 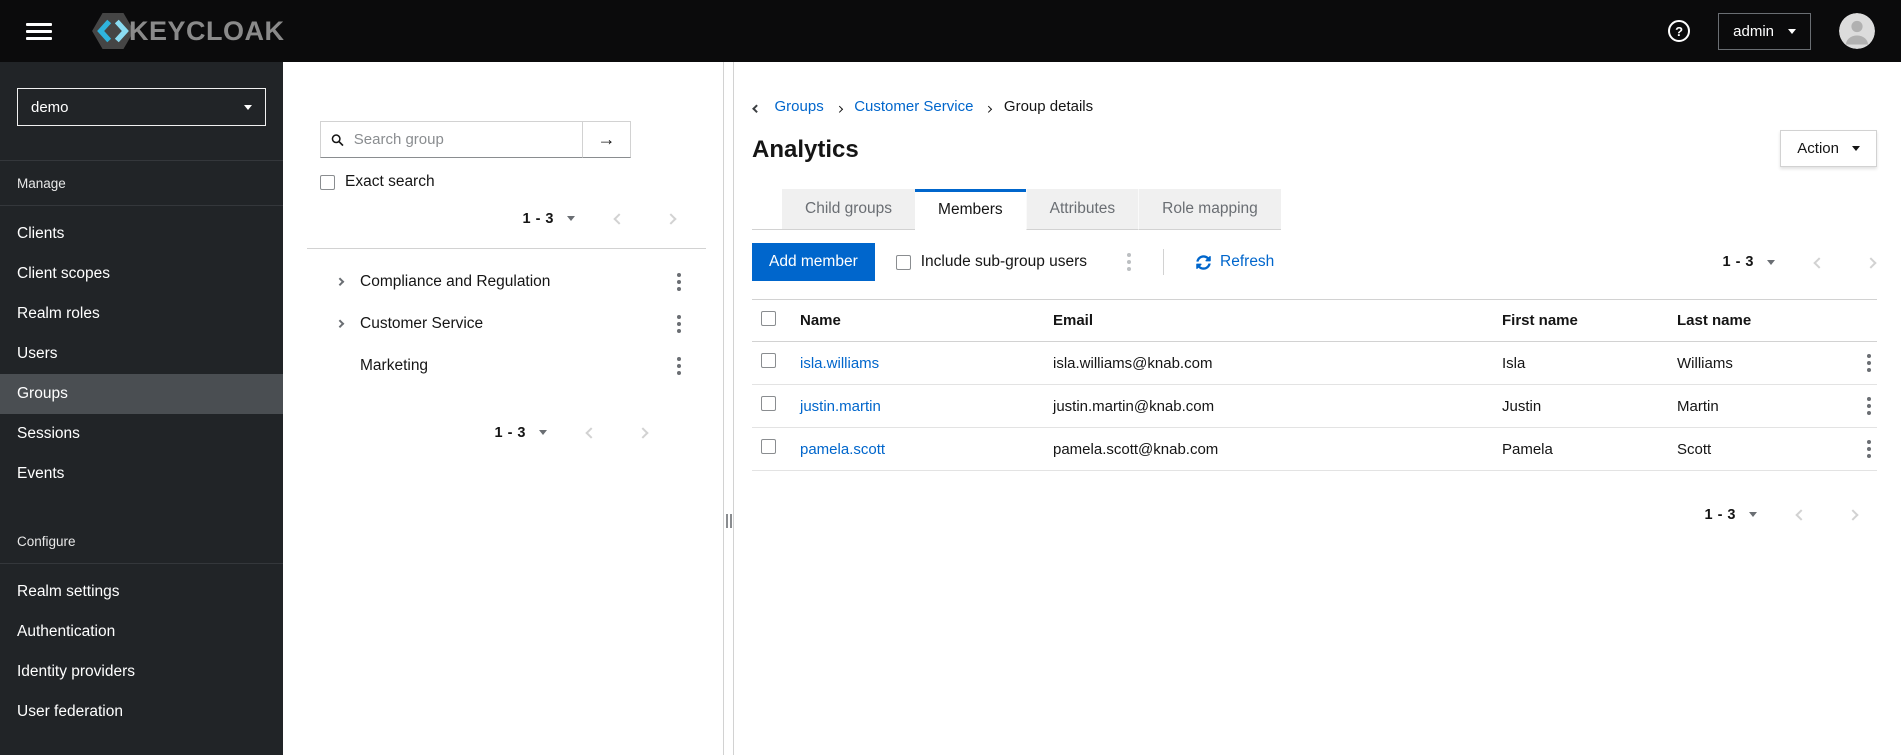 What do you see at coordinates (926, 449) in the screenshot?
I see `member-name-link: pamela.scott` at bounding box center [926, 449].